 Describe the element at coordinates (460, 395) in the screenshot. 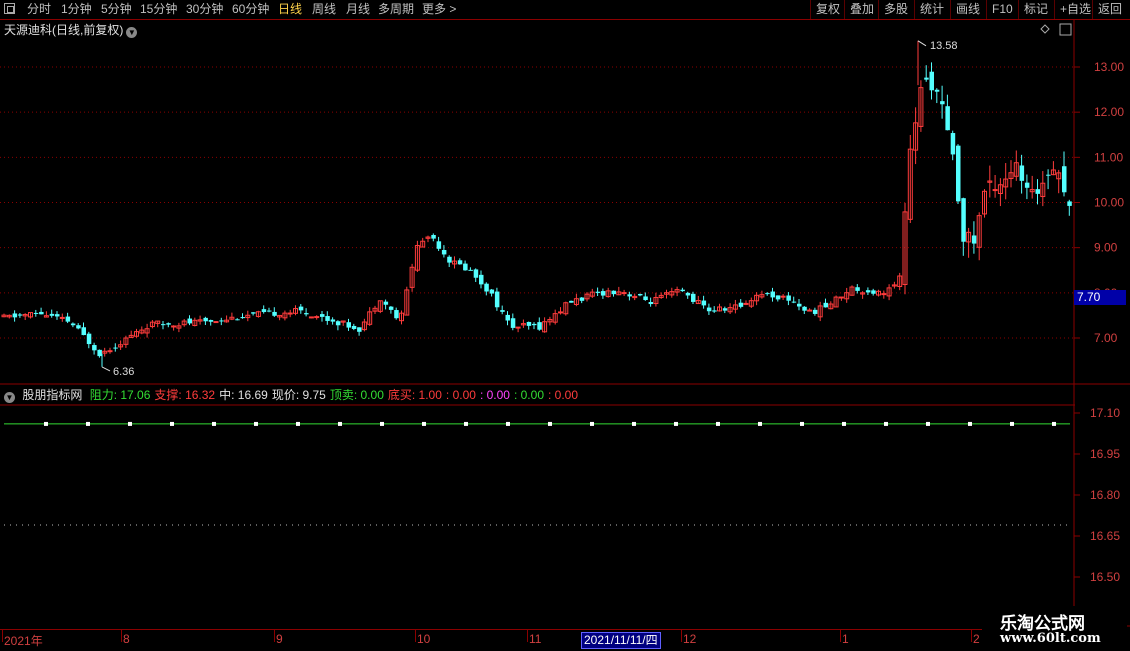

I see `indicator-item-6: : 0.00` at that location.